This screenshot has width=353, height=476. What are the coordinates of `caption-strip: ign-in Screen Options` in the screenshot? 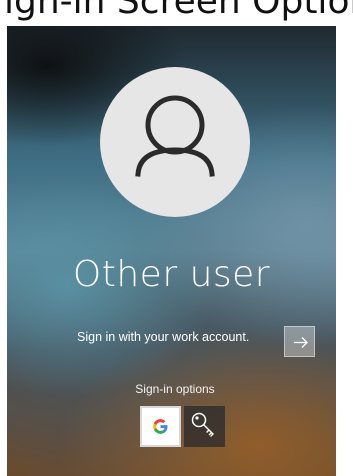 It's located at (176, 13).